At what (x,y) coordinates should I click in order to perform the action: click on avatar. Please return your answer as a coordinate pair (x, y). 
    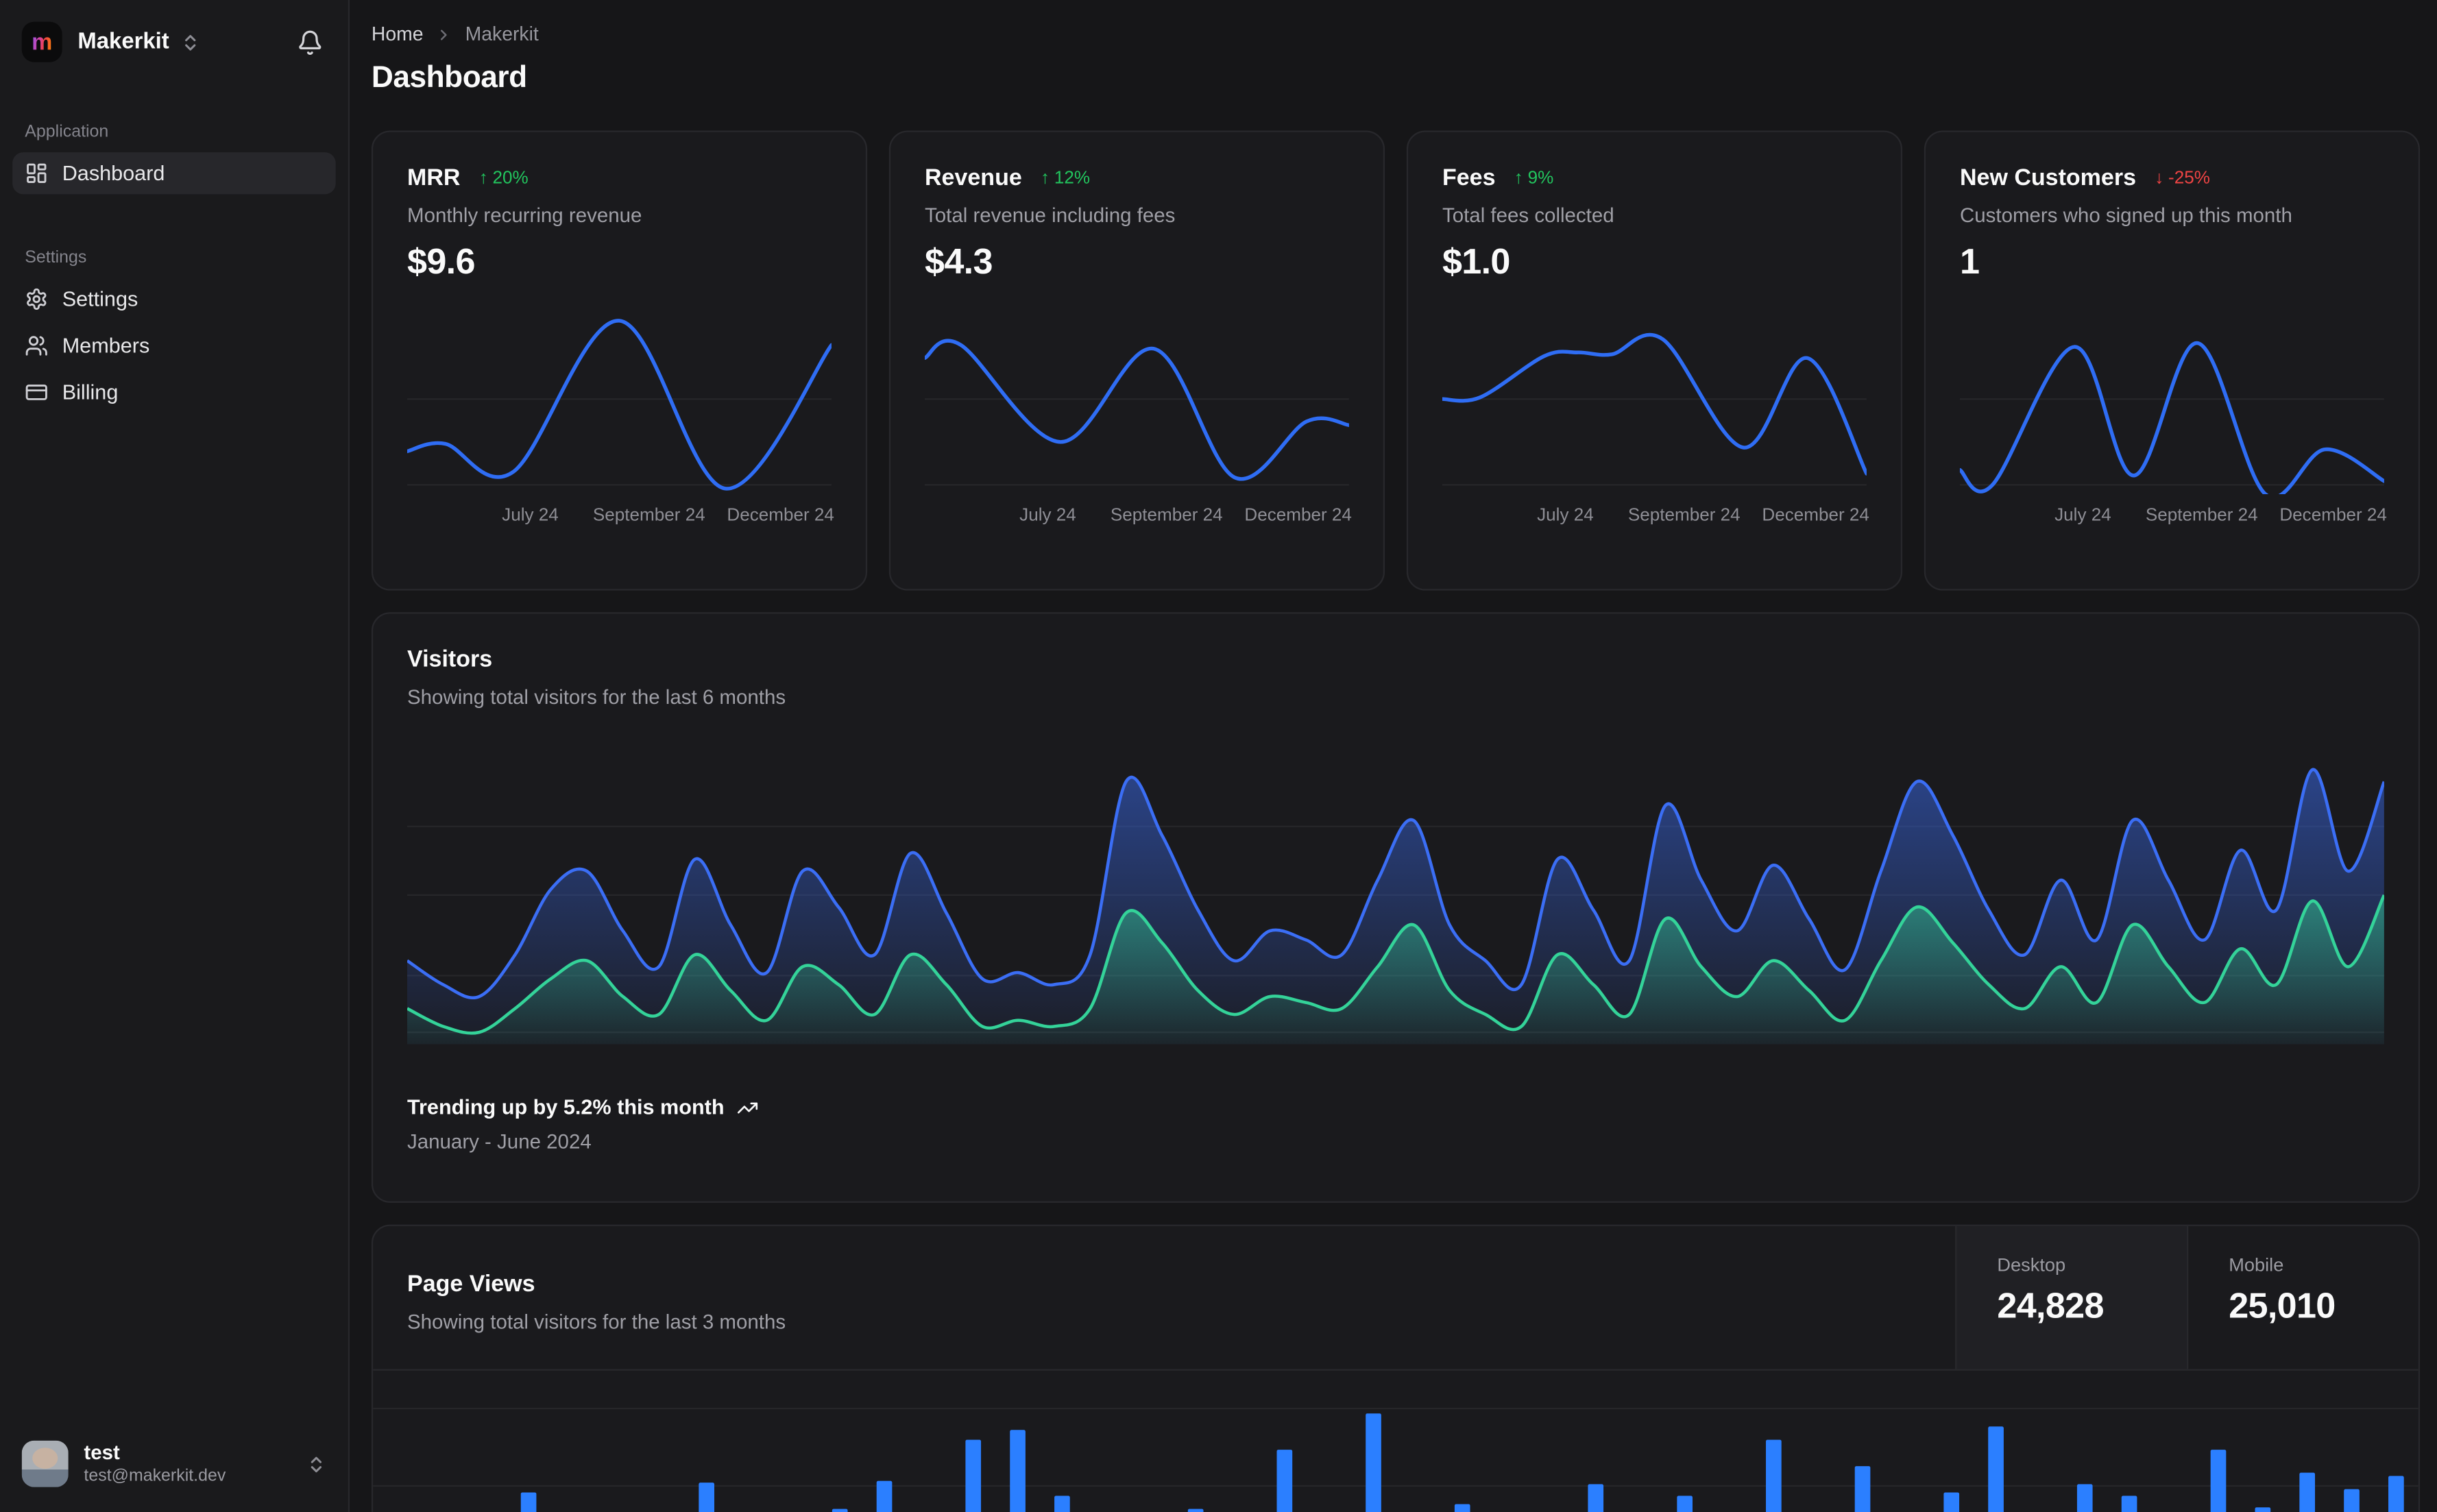
    Looking at the image, I should click on (45, 1464).